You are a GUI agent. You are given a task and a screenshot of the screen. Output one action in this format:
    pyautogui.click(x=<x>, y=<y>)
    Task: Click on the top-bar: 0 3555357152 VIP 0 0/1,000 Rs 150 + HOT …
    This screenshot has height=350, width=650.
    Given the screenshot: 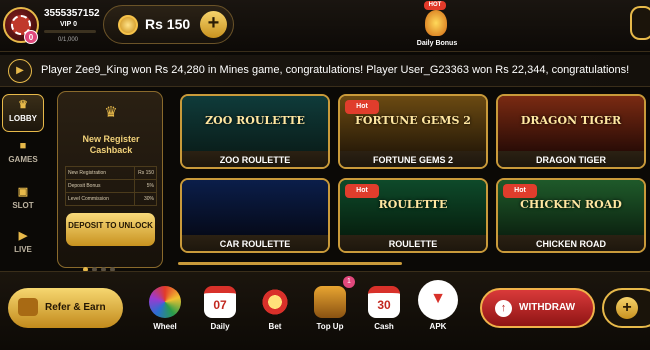 What is the action you would take?
    pyautogui.click(x=325, y=26)
    